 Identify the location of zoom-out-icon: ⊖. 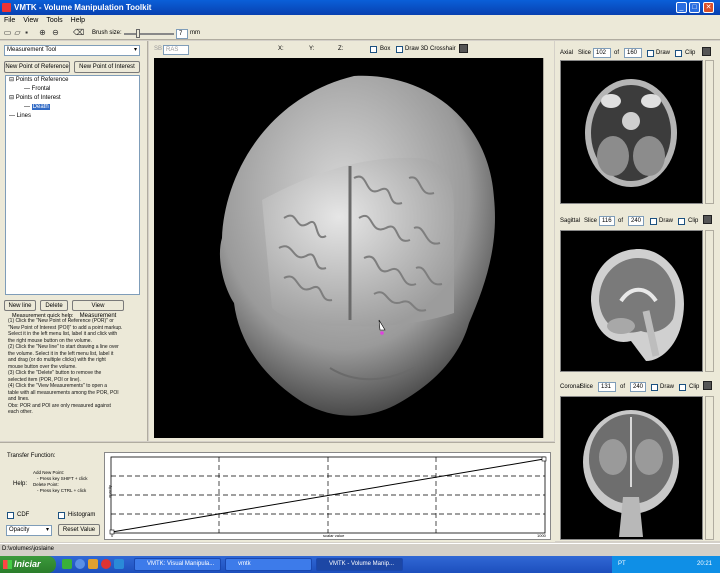
(55, 32).